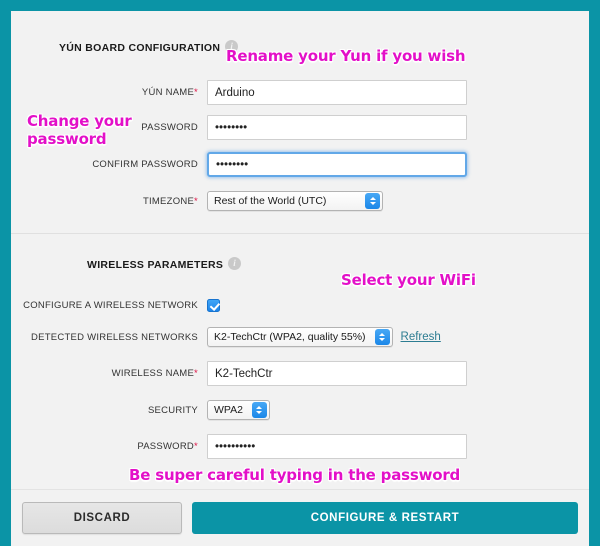 The height and width of the screenshot is (546, 600). I want to click on wireless-parameters-title: WIRELESS PARAMETERS, so click(155, 264).